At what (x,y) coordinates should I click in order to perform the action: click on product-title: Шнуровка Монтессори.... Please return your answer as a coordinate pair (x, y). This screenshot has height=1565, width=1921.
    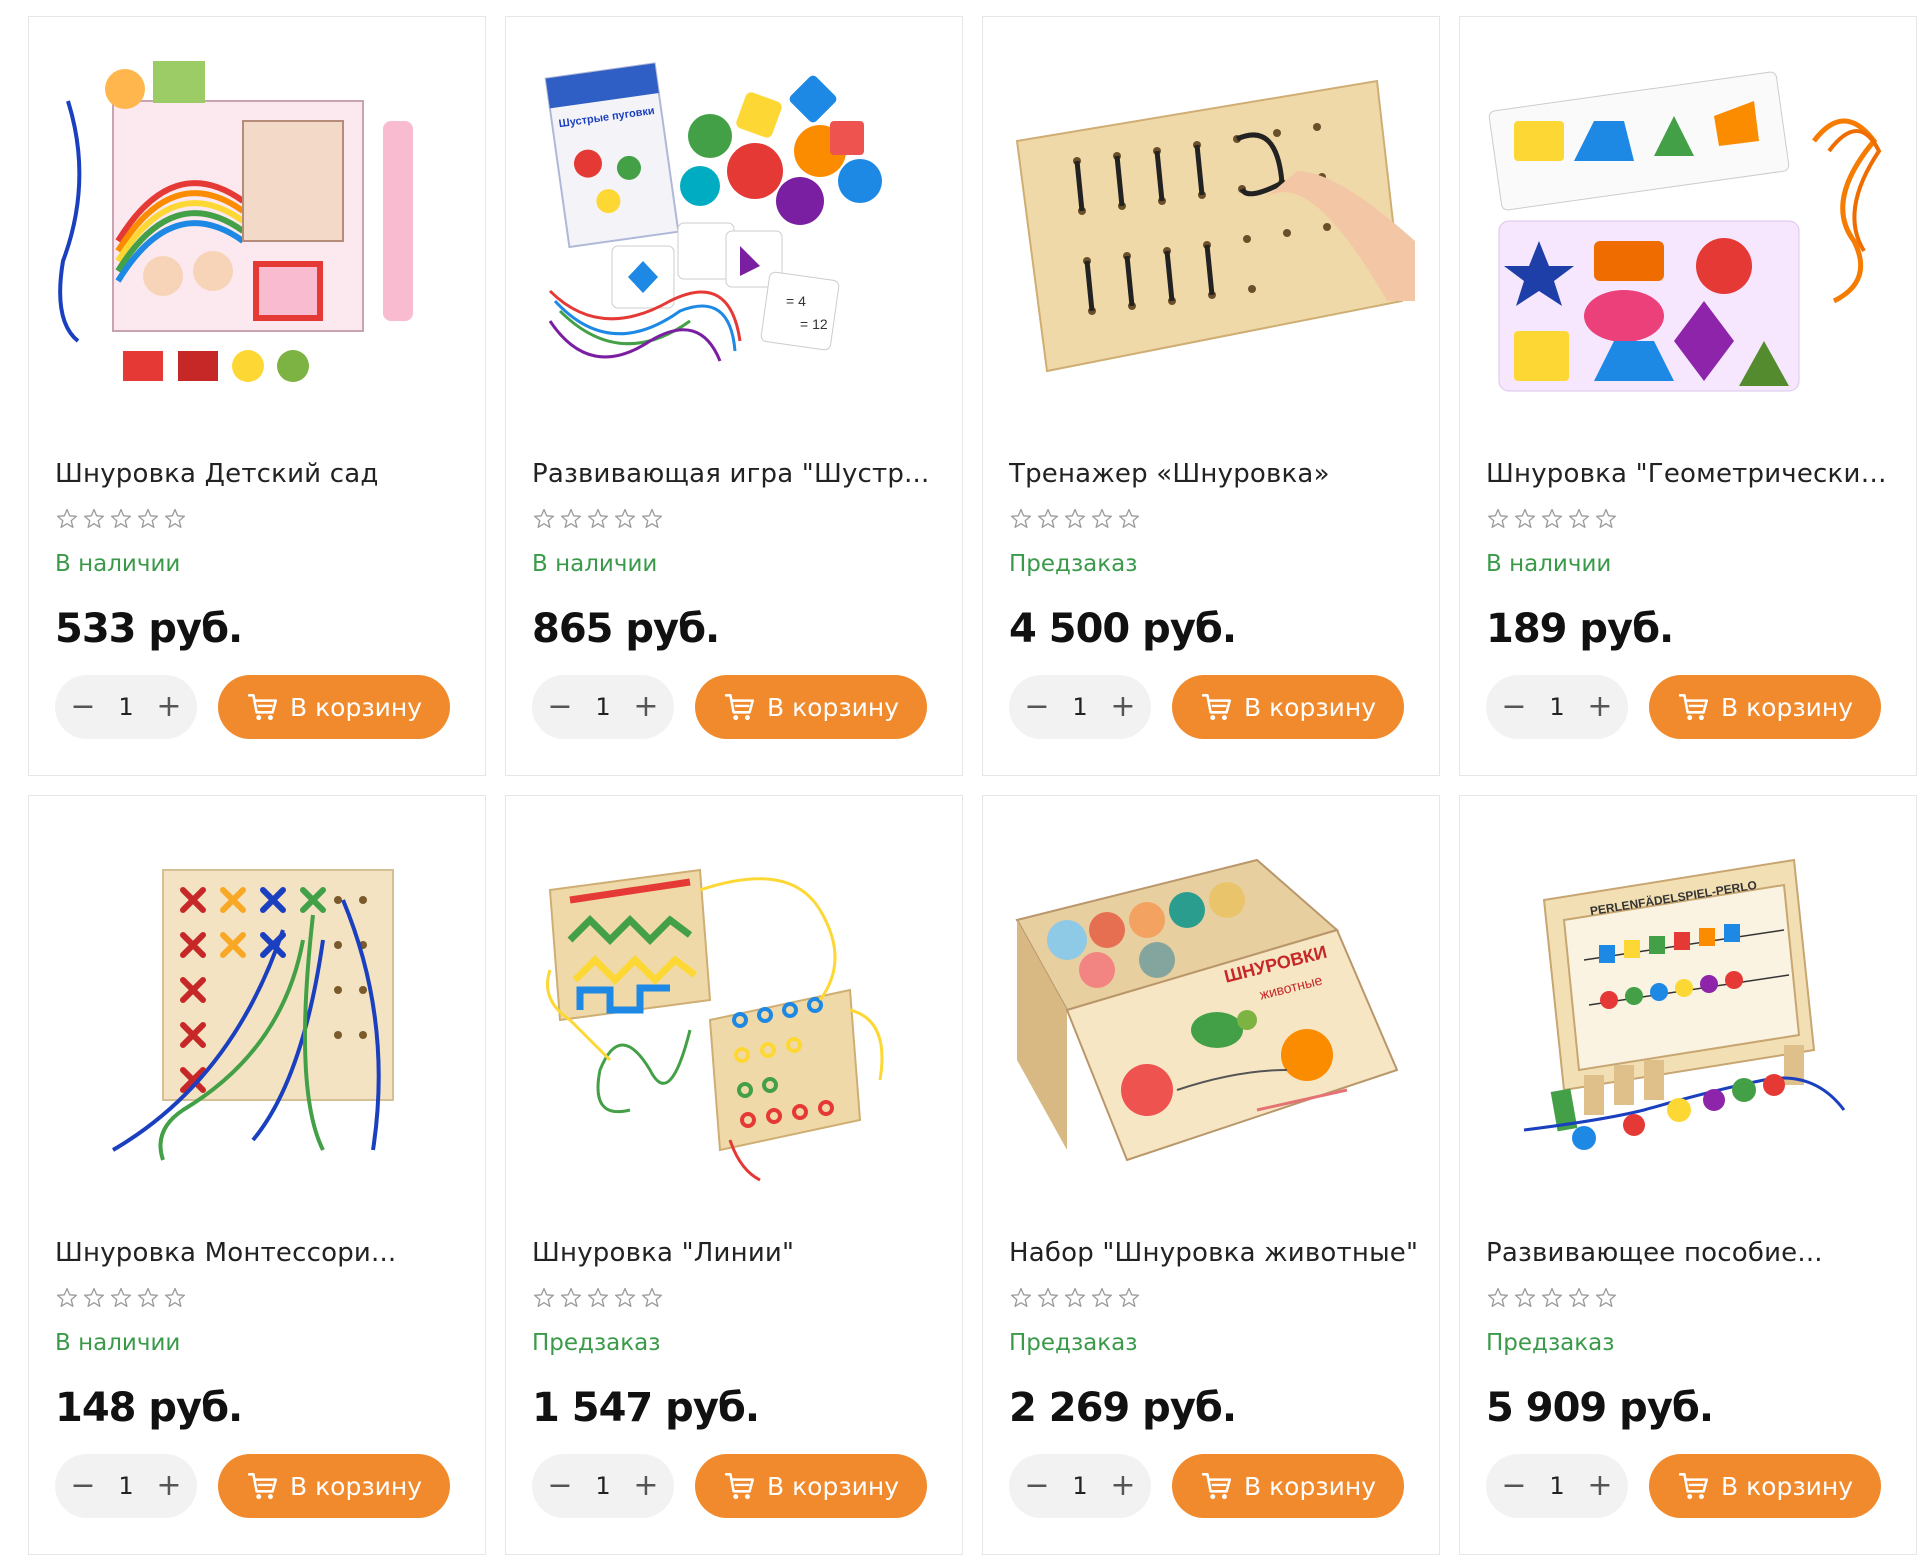
    Looking at the image, I should click on (260, 1253).